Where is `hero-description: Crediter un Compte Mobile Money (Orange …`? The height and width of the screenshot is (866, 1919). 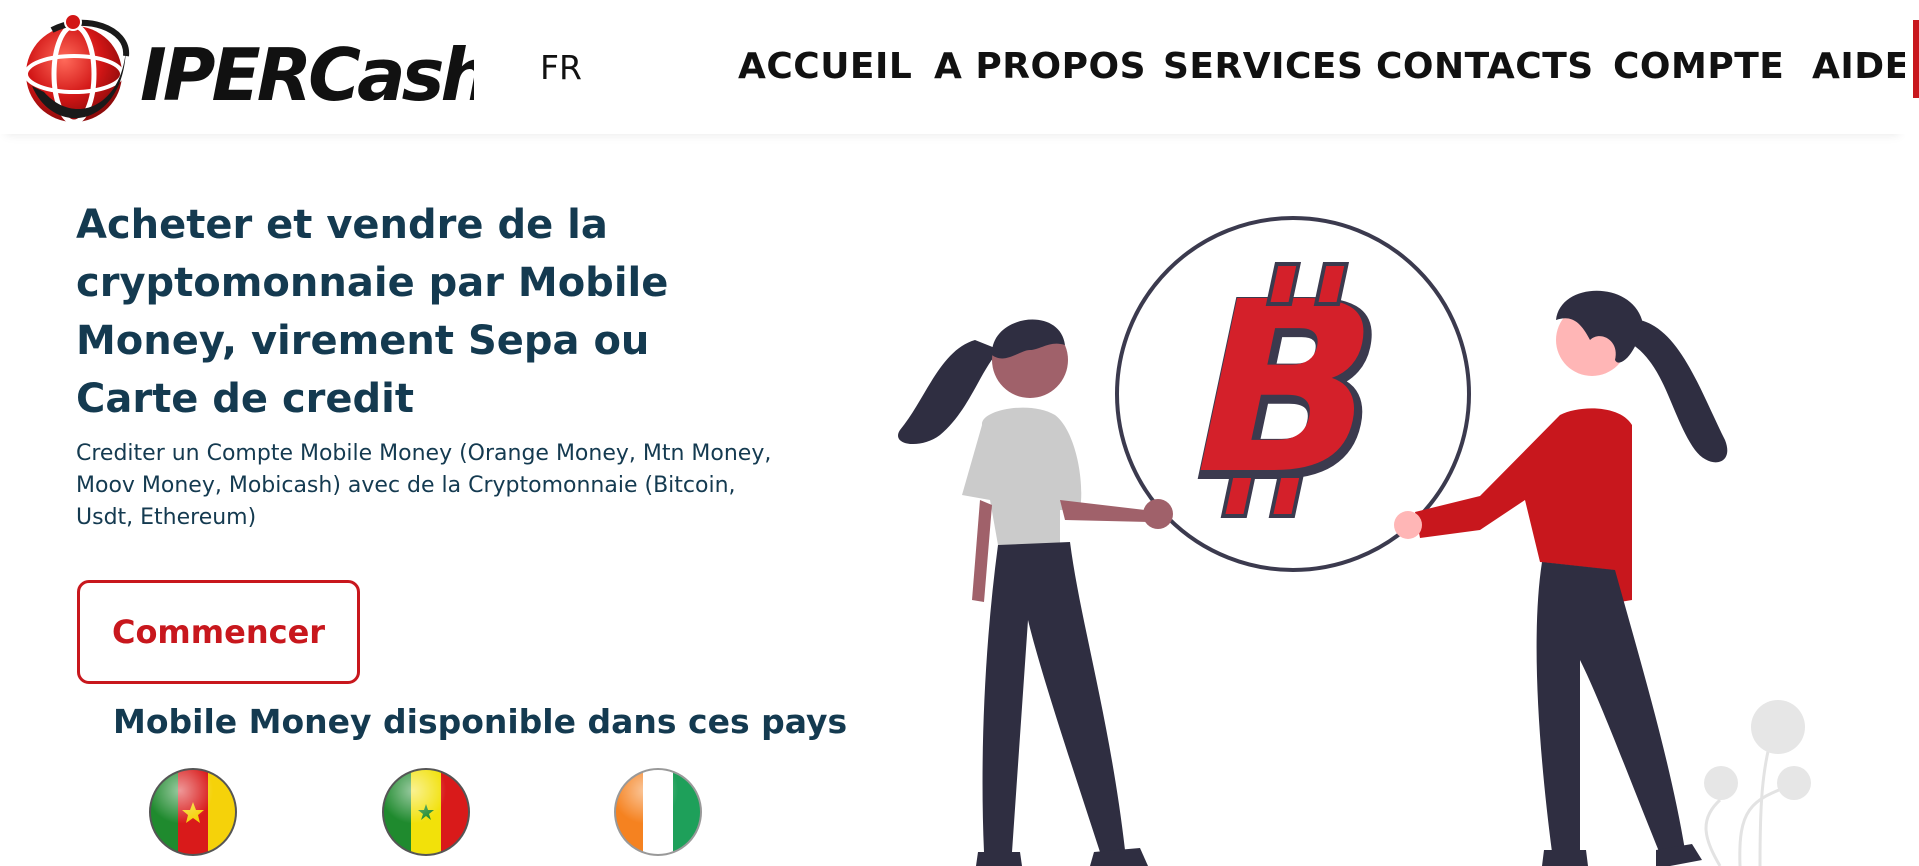 hero-description: Crediter un Compte Mobile Money (Orange … is located at coordinates (424, 485).